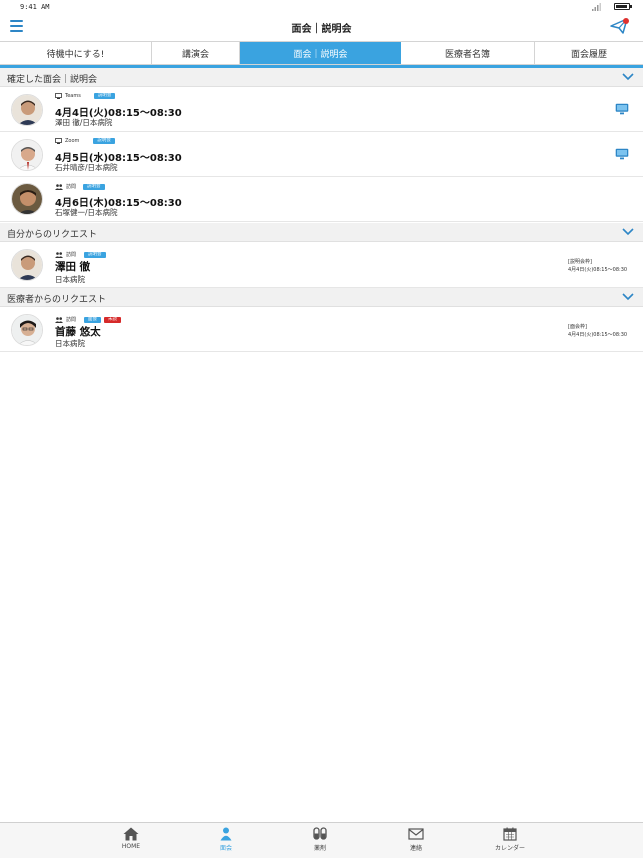  I want to click on battery-icon, so click(623, 6).